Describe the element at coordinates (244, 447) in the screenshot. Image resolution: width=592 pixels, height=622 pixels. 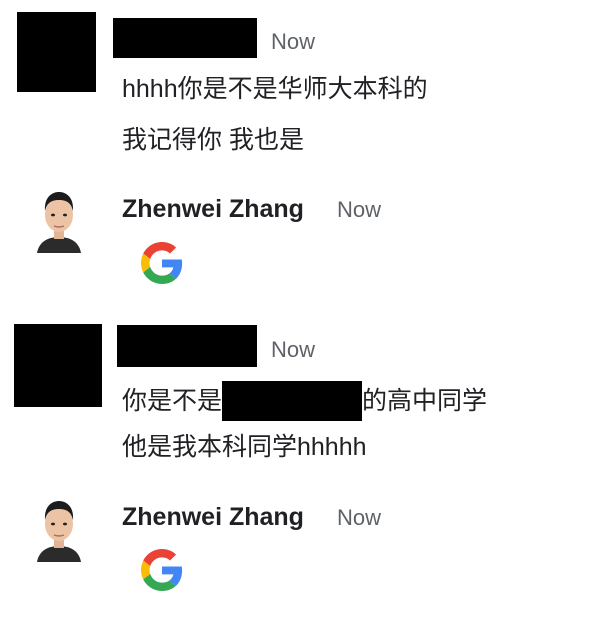
I see `message-text: 他是我本科同学hhhhh` at that location.